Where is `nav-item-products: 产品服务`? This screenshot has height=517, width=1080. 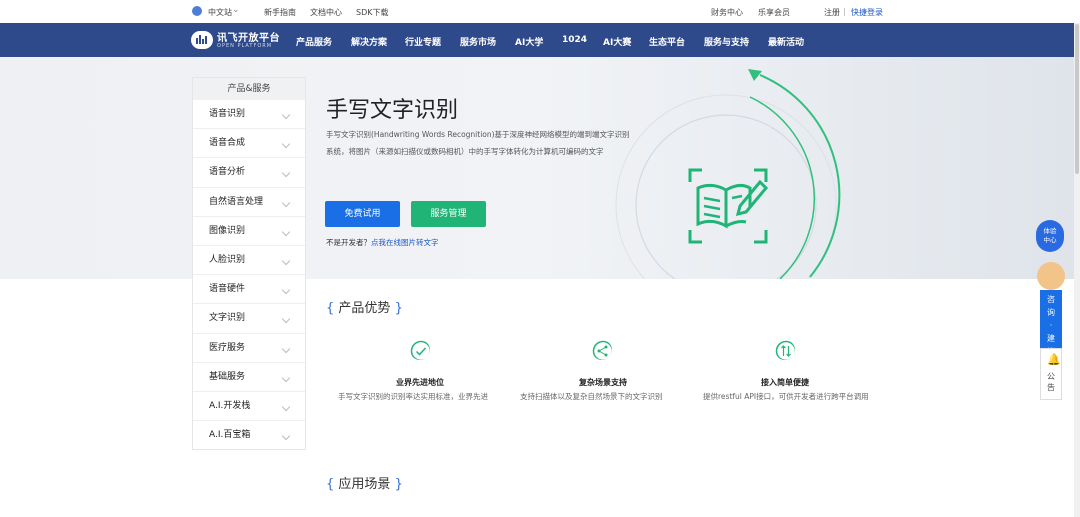 nav-item-products: 产品服务 is located at coordinates (314, 41).